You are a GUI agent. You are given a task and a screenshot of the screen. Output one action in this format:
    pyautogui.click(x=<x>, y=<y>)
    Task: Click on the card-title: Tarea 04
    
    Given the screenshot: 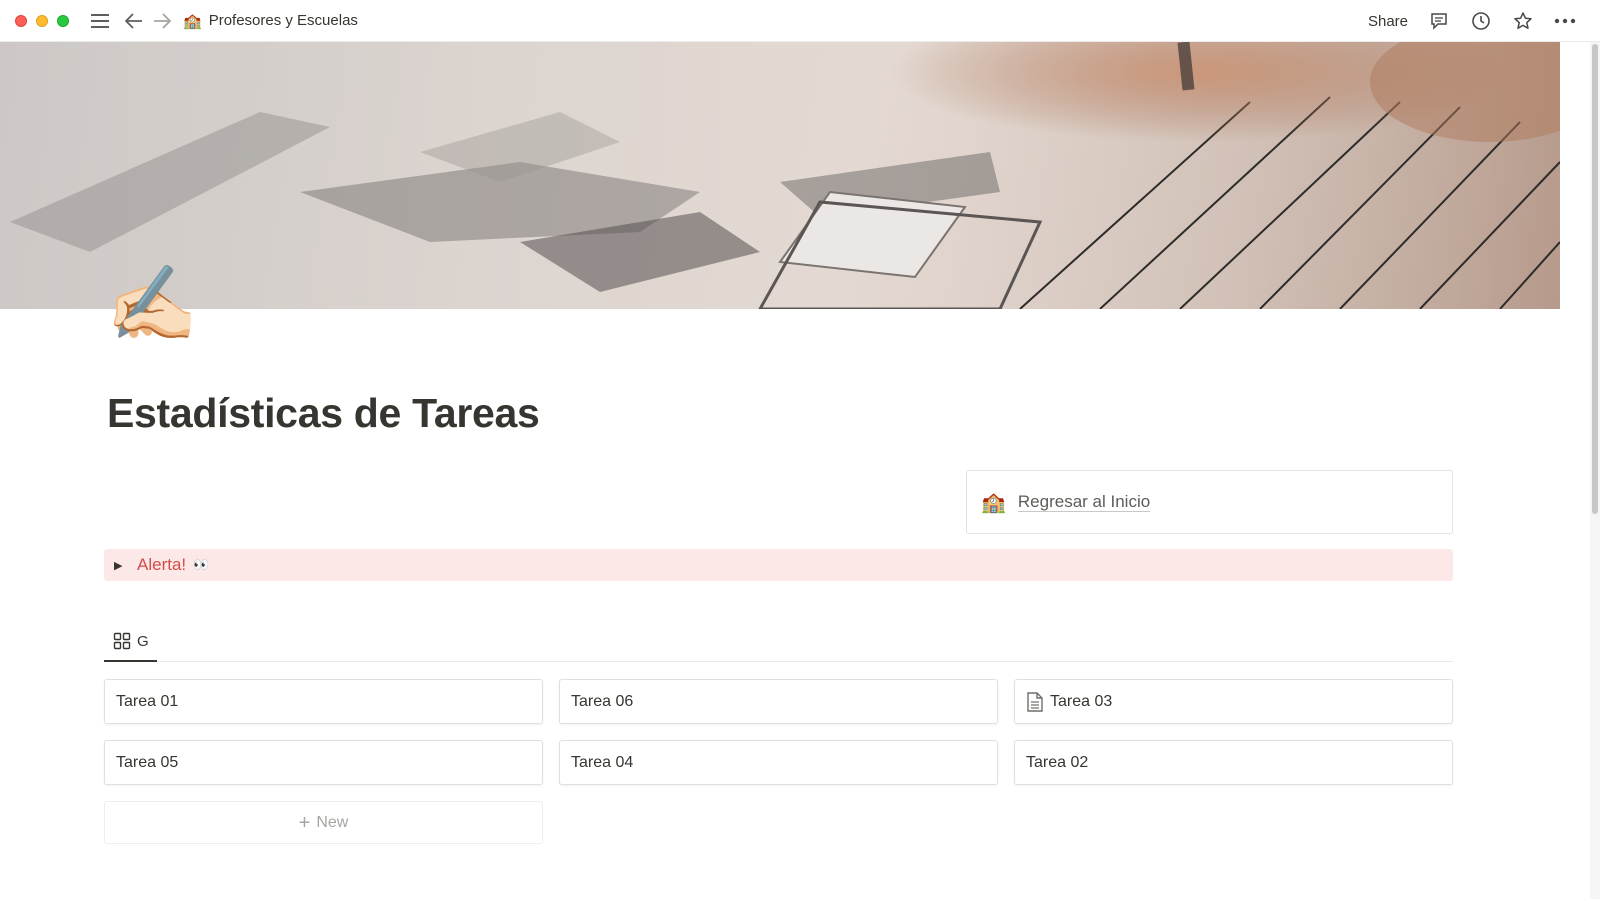 What is the action you would take?
    pyautogui.click(x=602, y=762)
    